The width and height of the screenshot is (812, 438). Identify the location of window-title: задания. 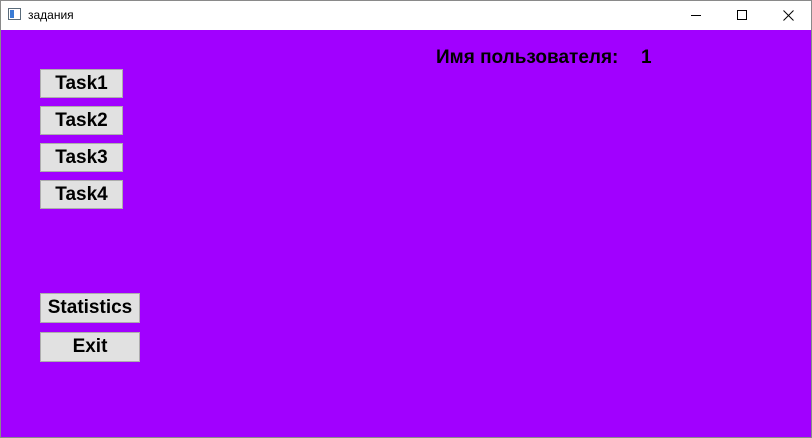
(51, 15).